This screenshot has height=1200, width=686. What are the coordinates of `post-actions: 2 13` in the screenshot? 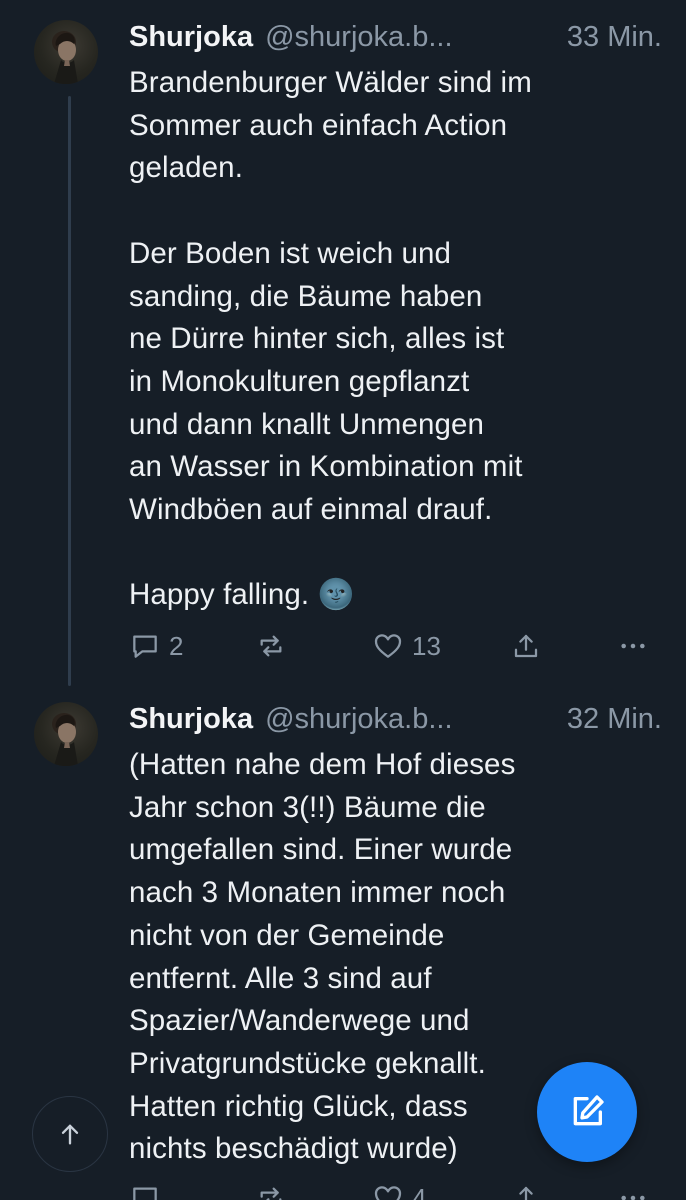 It's located at (395, 646).